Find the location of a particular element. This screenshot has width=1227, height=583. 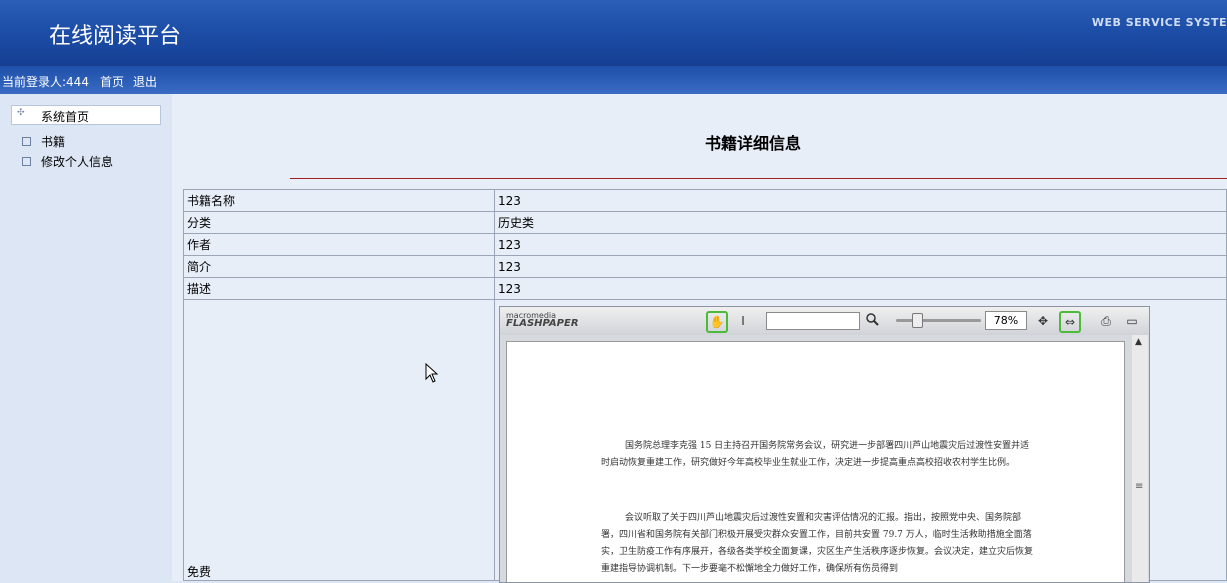

row-label: 描述 is located at coordinates (339, 288).